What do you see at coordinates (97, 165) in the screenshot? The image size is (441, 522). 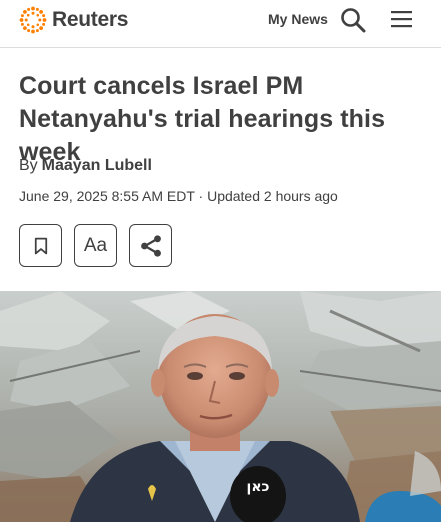 I see `author-link: Maayan Lubell` at bounding box center [97, 165].